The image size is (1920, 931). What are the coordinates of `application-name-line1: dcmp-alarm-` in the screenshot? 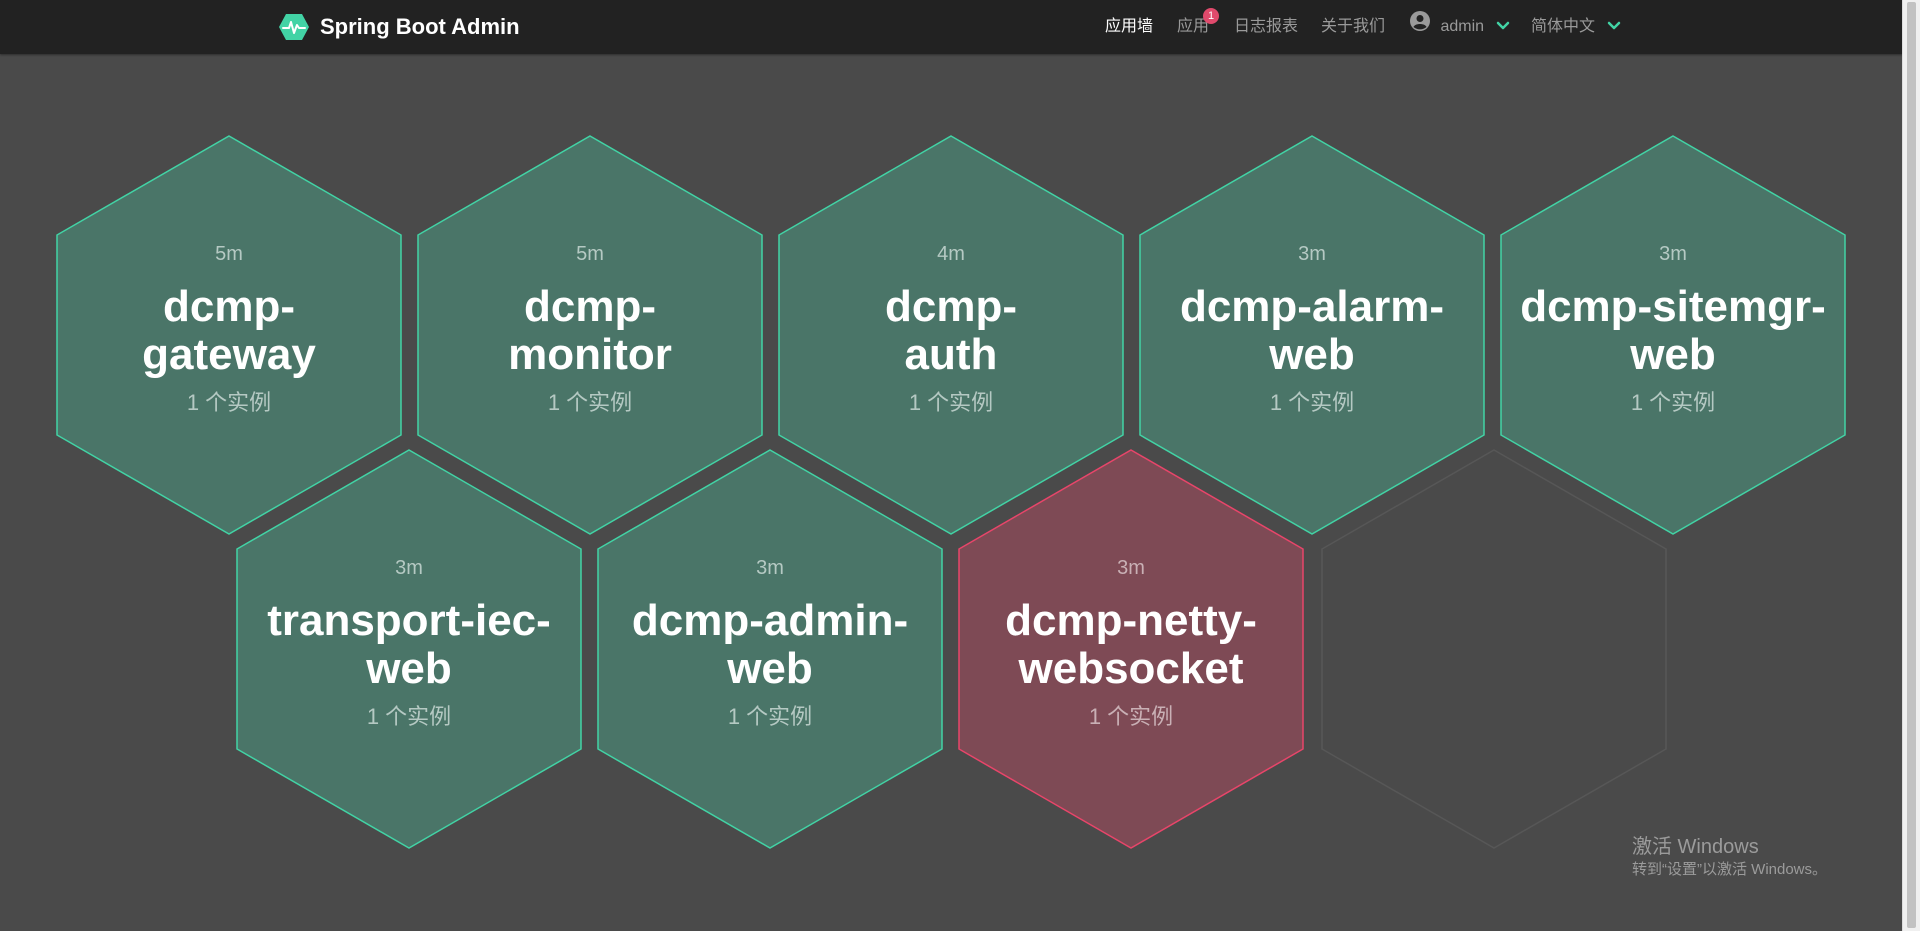 It's located at (1312, 306).